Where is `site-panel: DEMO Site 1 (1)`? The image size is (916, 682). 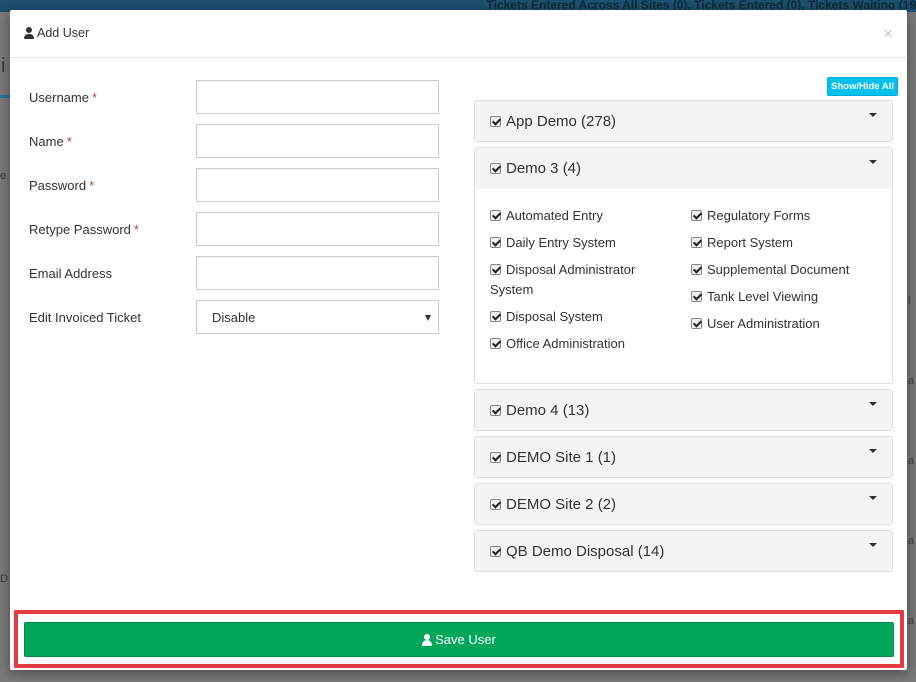
site-panel: DEMO Site 1 (1) is located at coordinates (683, 457).